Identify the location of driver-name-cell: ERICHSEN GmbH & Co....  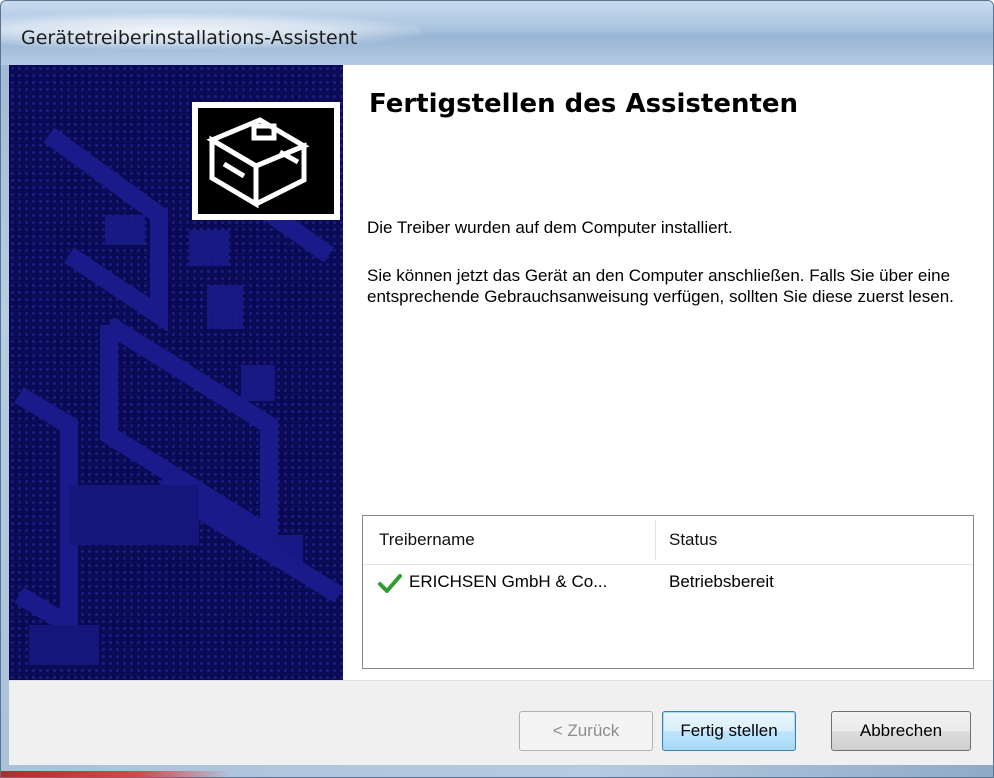
(508, 581).